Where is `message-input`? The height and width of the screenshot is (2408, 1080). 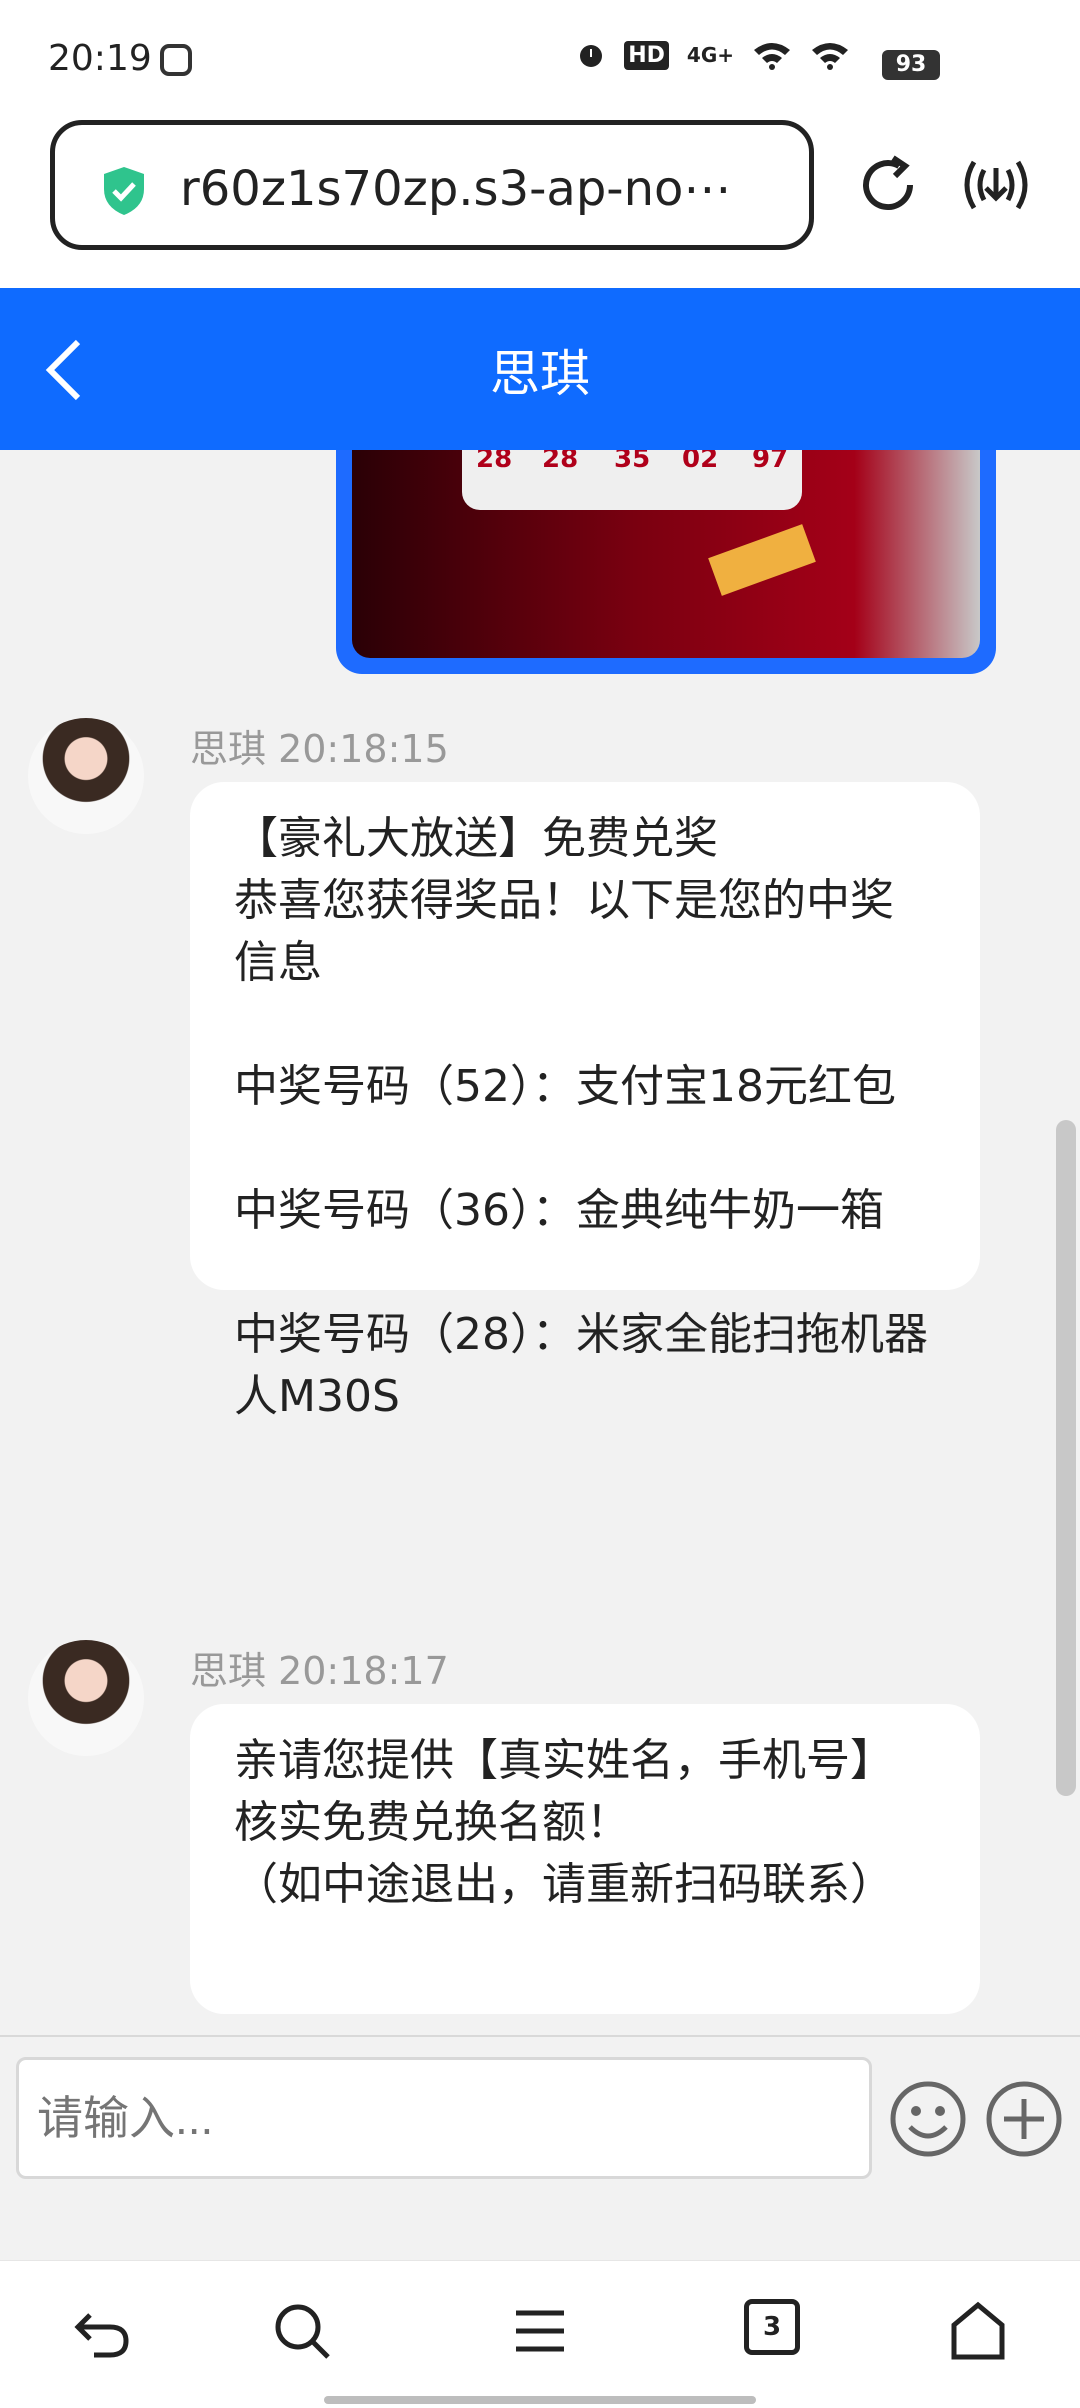
message-input is located at coordinates (444, 2118).